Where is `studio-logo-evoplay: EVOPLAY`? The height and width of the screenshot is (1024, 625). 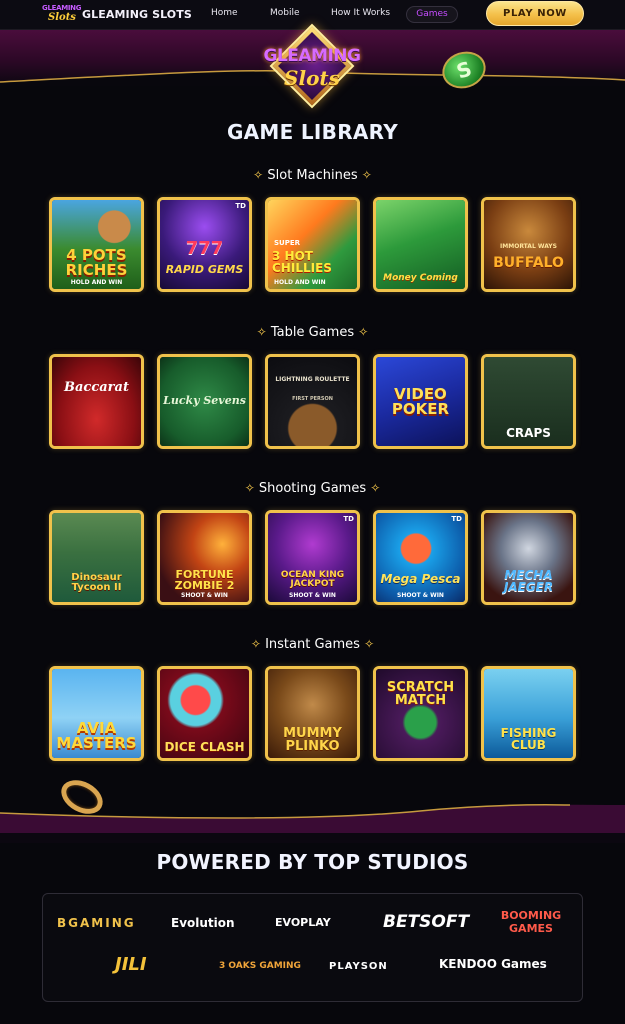
studio-logo-evoplay: EVOPLAY is located at coordinates (303, 922).